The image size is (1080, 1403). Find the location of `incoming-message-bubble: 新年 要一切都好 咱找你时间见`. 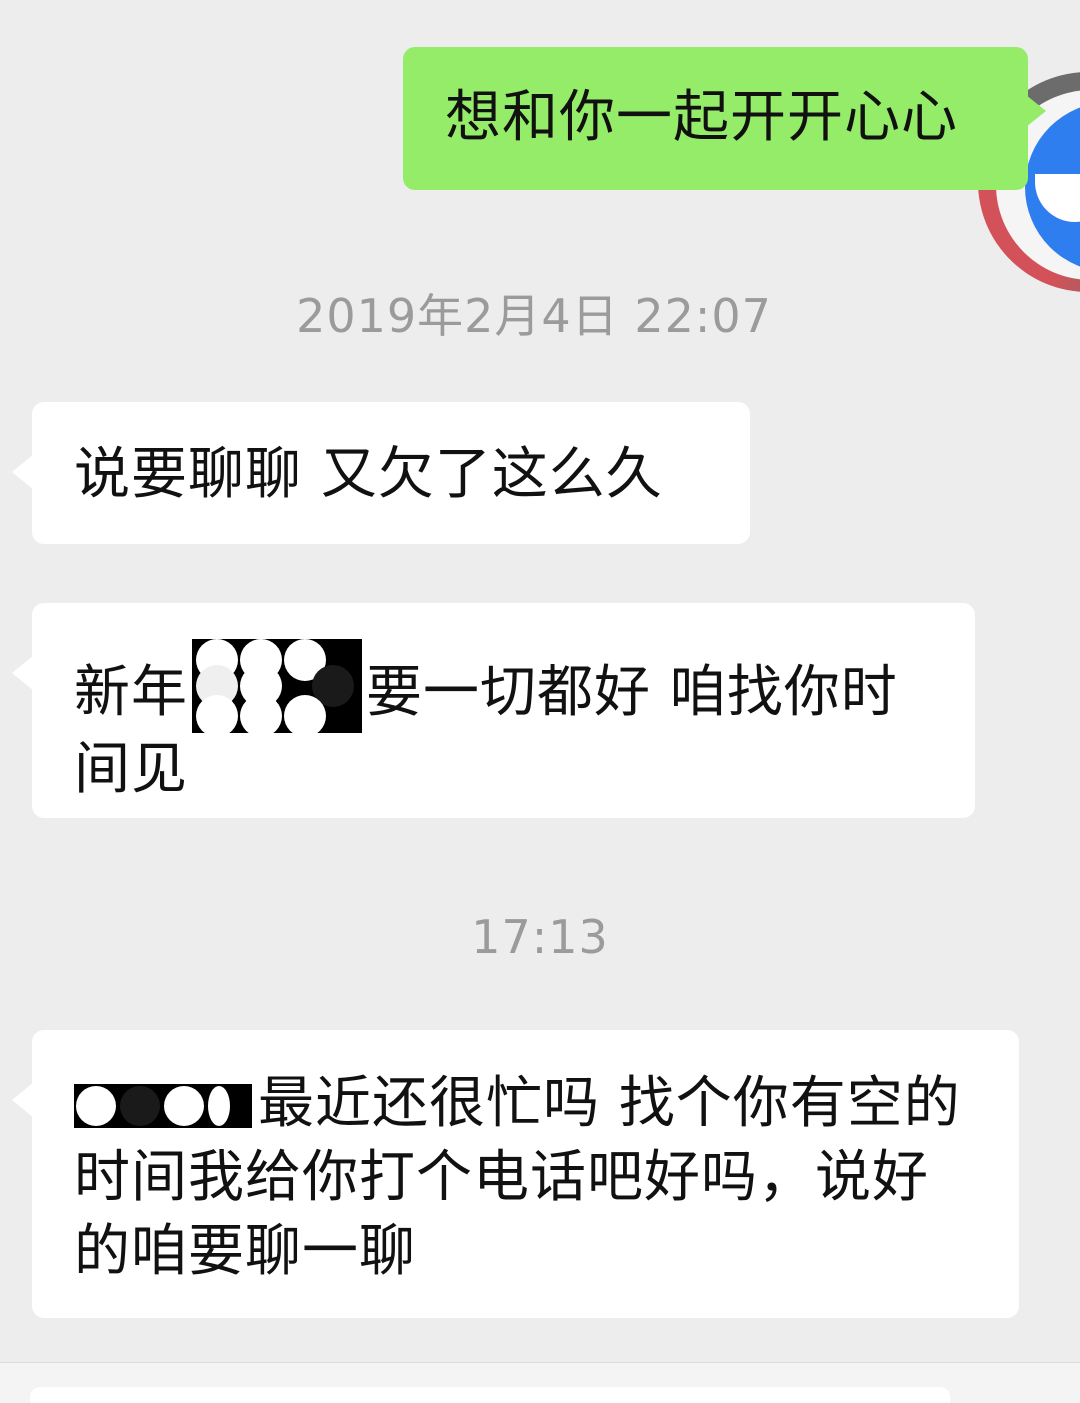

incoming-message-bubble: 新年 要一切都好 咱找你时间见 is located at coordinates (493, 710).